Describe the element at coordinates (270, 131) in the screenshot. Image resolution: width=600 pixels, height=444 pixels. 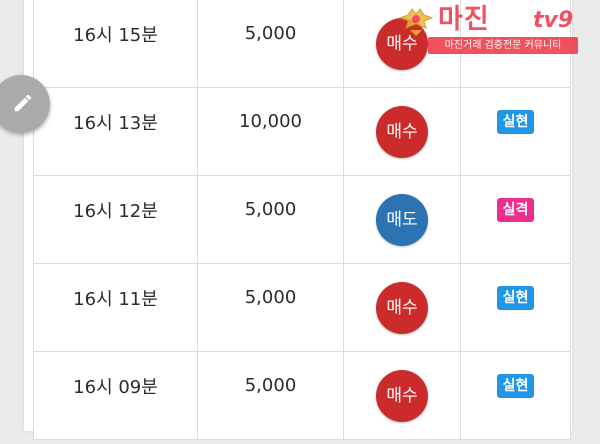
I see `trade-quantity: 10,000` at that location.